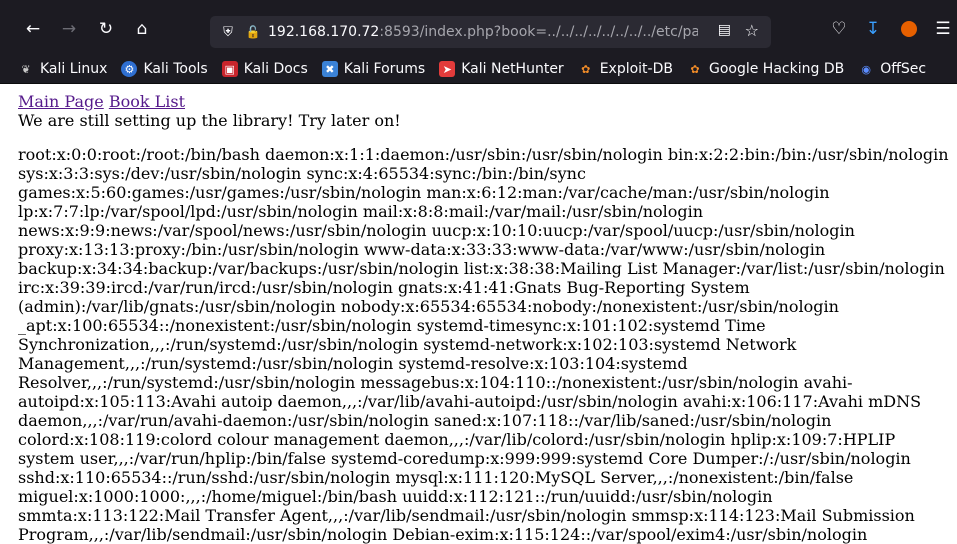  I want to click on bookmark-exploit-db: ✿ Exploit-DB, so click(625, 69).